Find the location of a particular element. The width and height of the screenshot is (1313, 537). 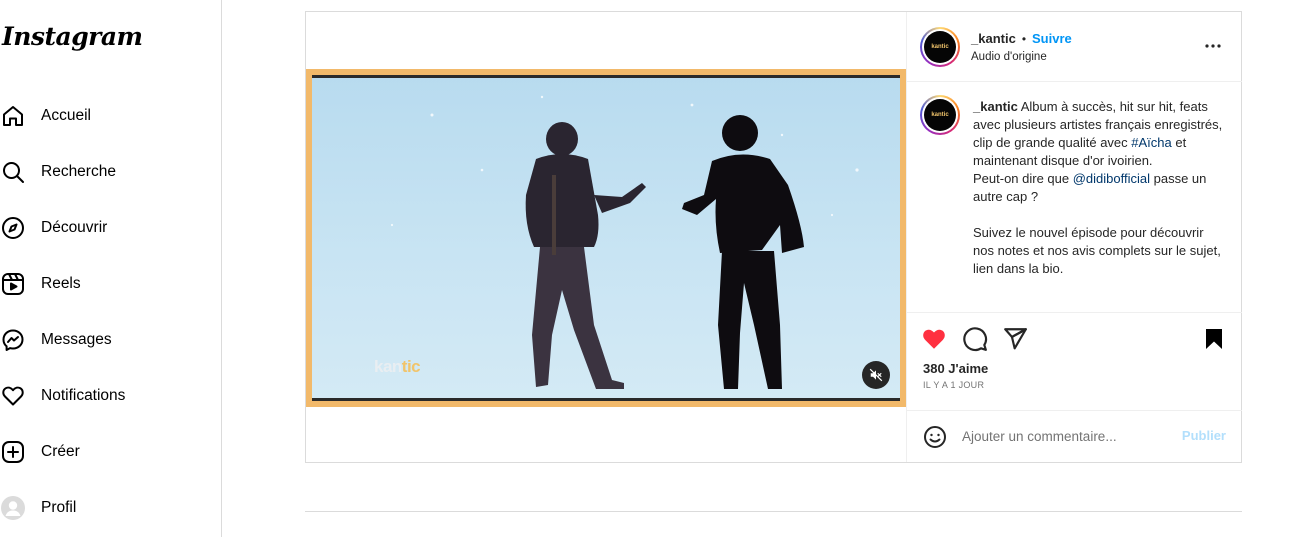

video-watermark: kantic is located at coordinates (397, 366).